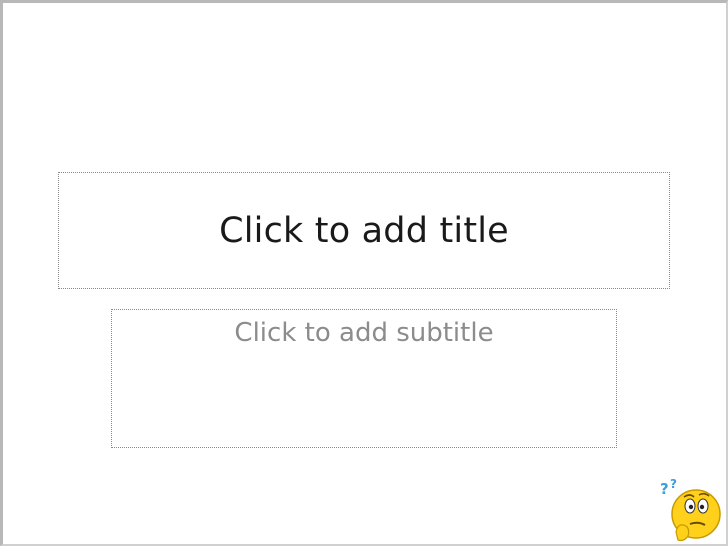  I want to click on title-placeholder-text: Click to add title, so click(364, 230).